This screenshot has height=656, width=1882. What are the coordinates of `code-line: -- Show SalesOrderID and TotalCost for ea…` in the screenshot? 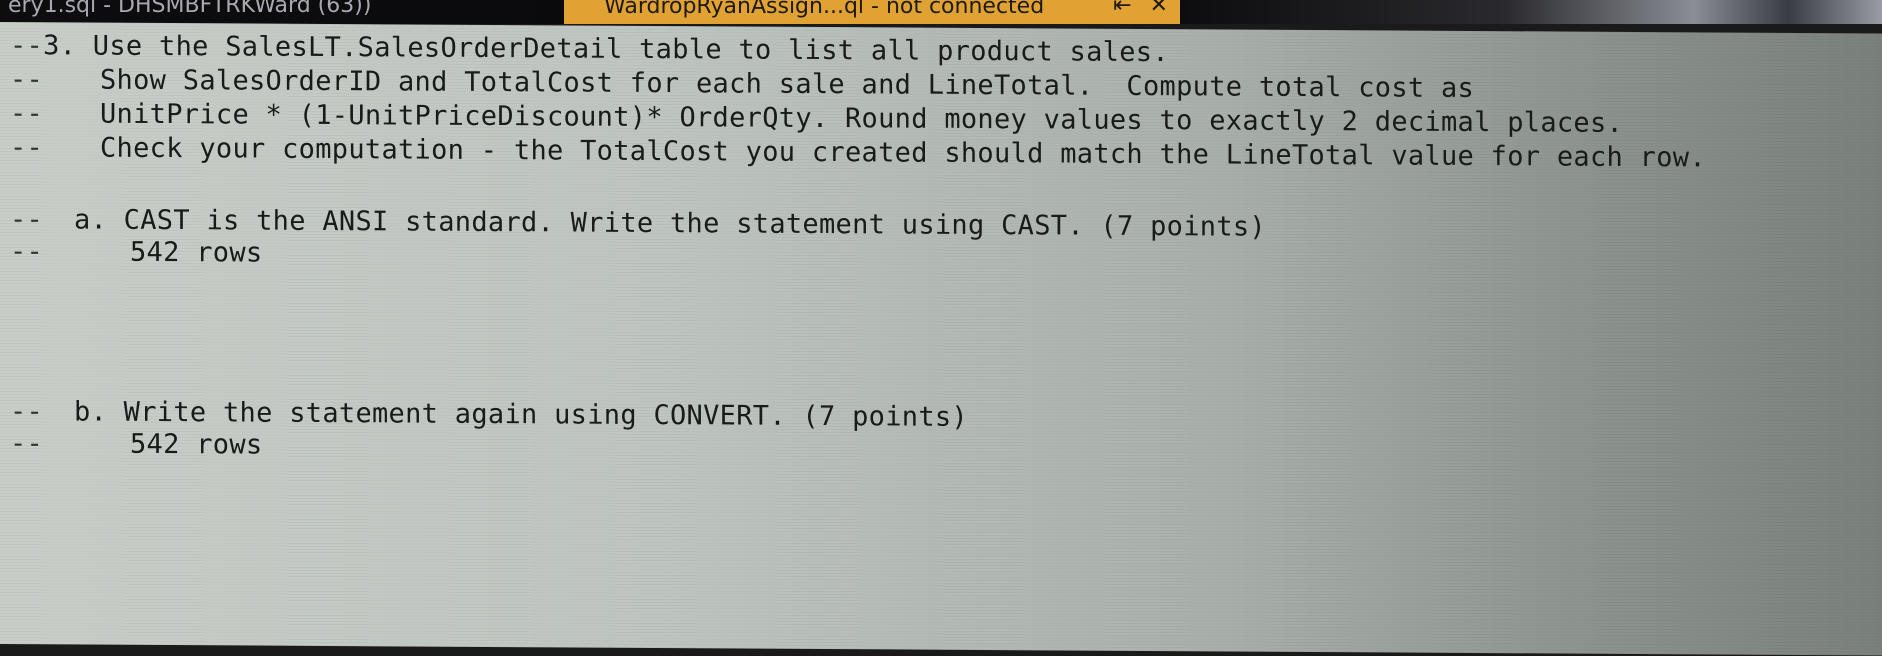 It's located at (742, 84).